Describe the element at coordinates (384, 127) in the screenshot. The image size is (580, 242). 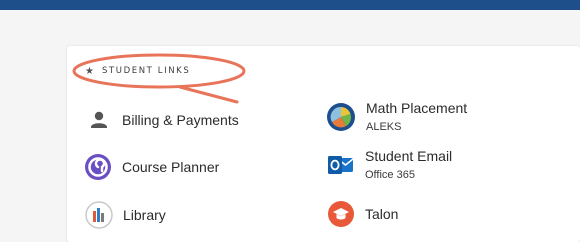
I see `link-sublabel: ALEKS` at that location.